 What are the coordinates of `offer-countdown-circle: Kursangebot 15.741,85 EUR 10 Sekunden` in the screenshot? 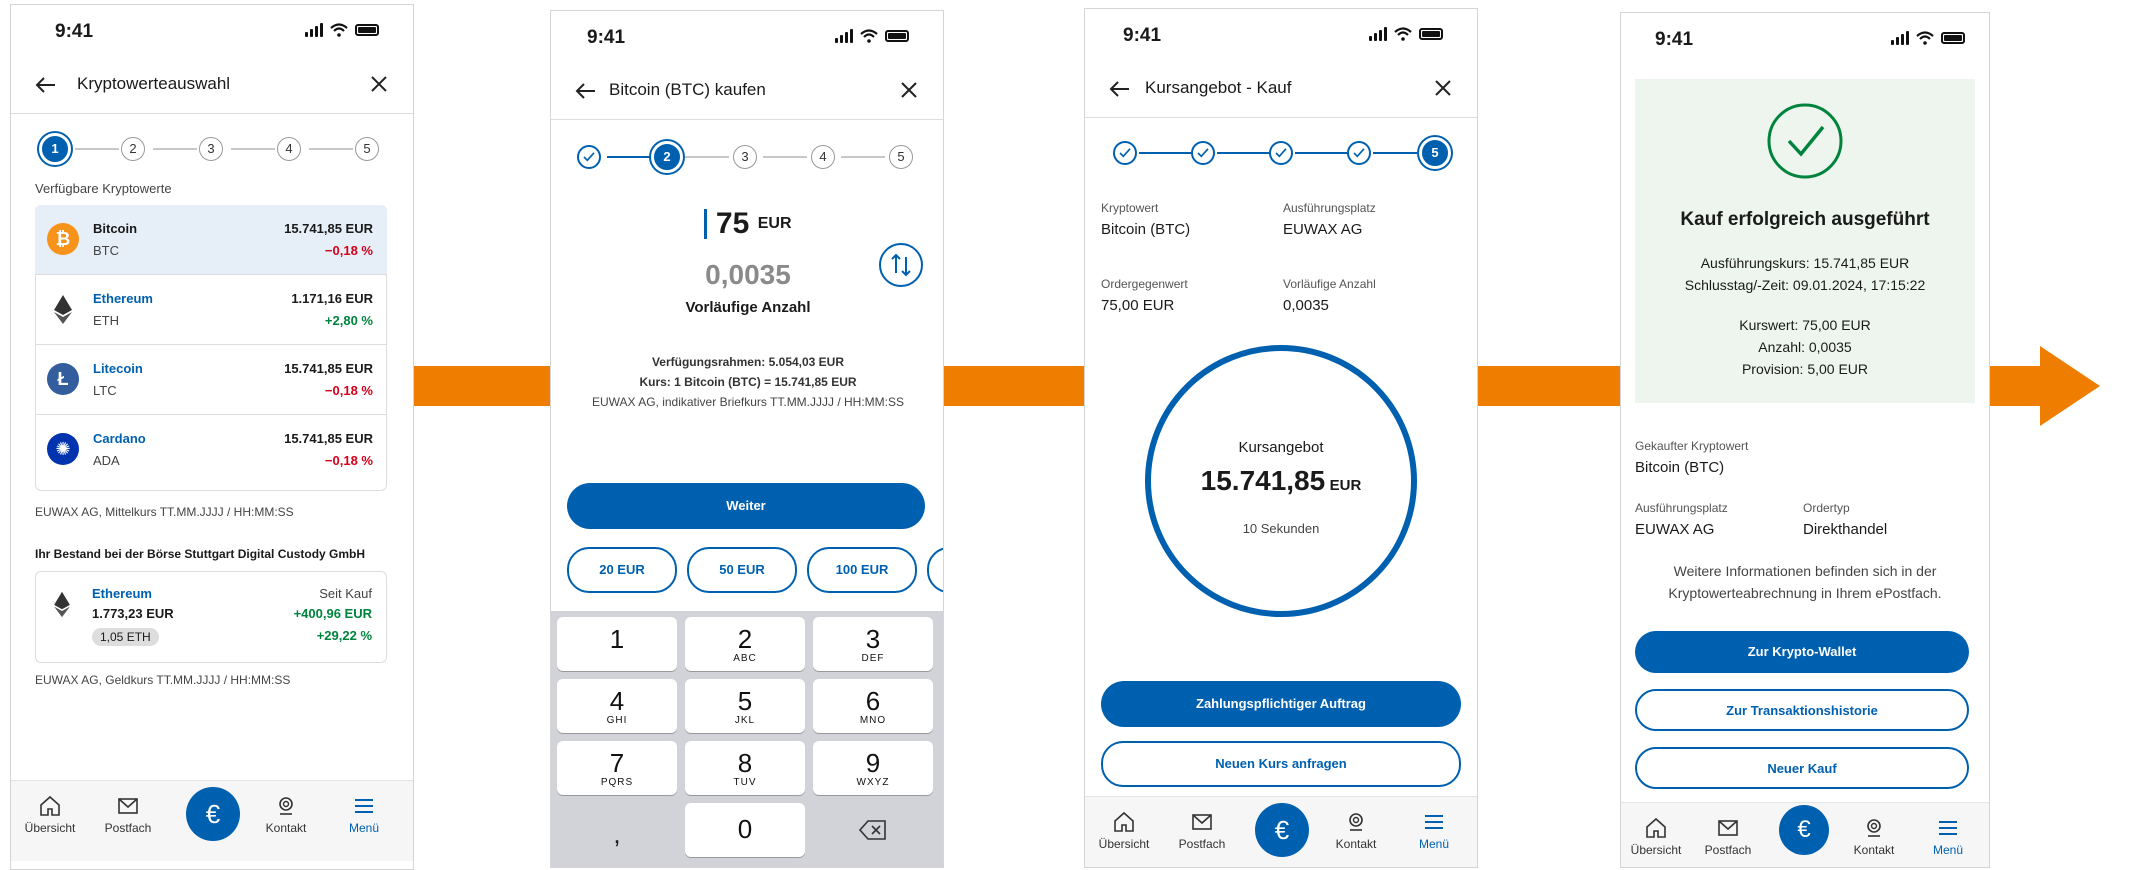 It's located at (1281, 481).